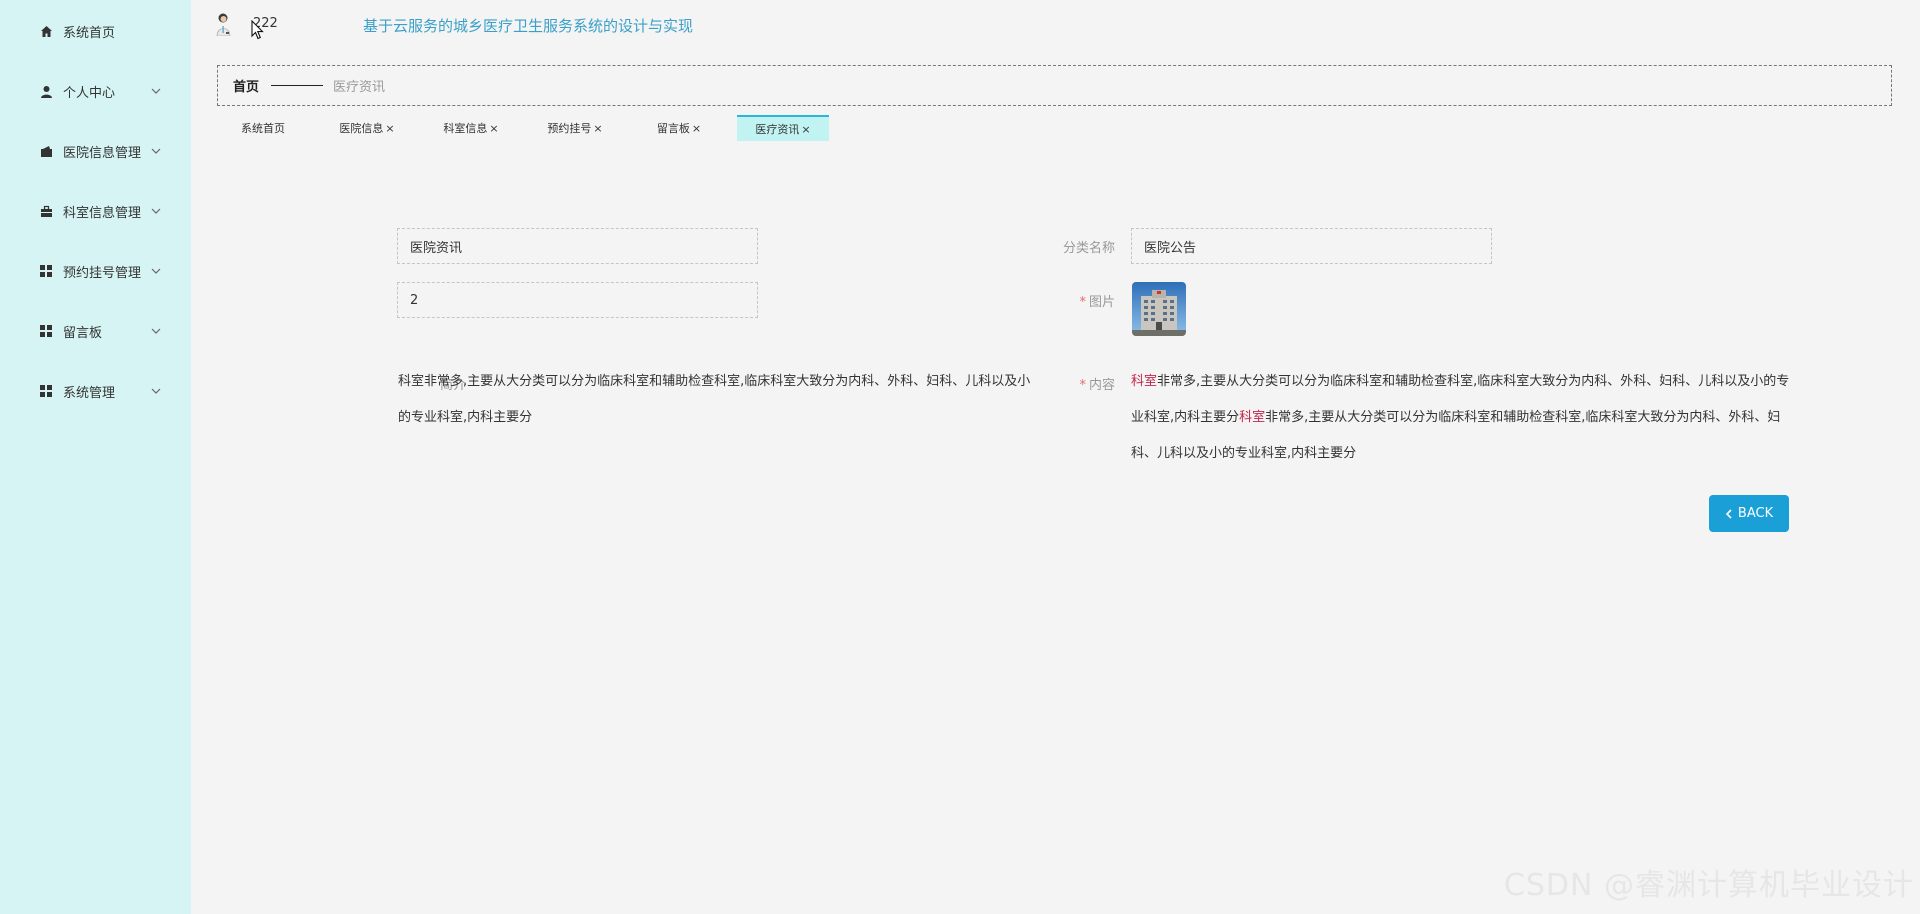 This screenshot has height=914, width=1920. I want to click on category-label: 分类名称, so click(1088, 248).